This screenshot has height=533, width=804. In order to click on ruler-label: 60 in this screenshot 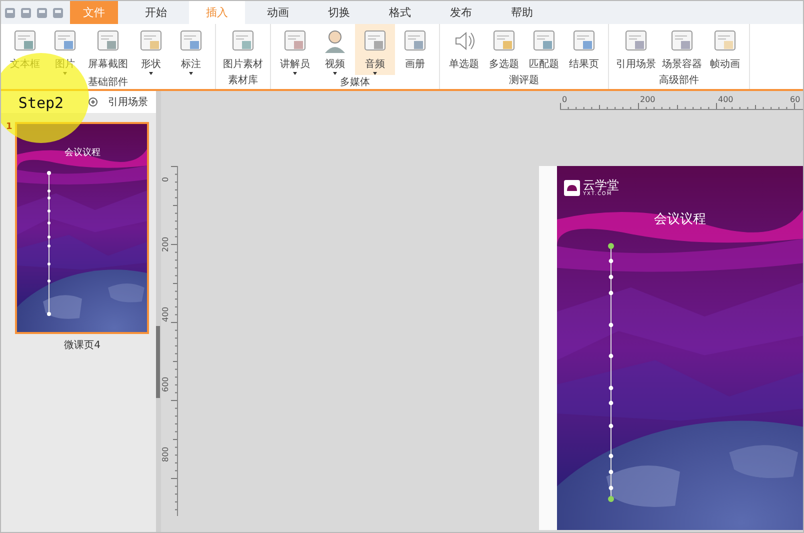, I will do `click(795, 99)`.